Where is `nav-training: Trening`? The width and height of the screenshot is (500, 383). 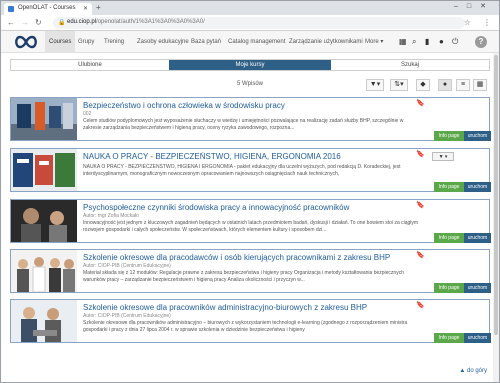 nav-training: Trening is located at coordinates (114, 42).